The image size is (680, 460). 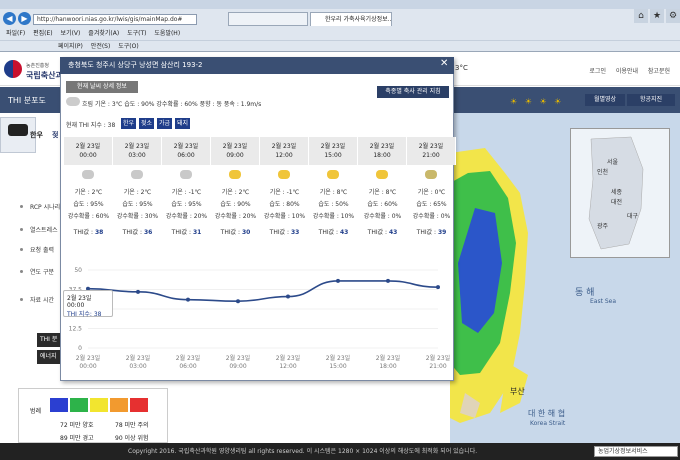 I want to click on badge-pig: 돼지, so click(x=183, y=123).